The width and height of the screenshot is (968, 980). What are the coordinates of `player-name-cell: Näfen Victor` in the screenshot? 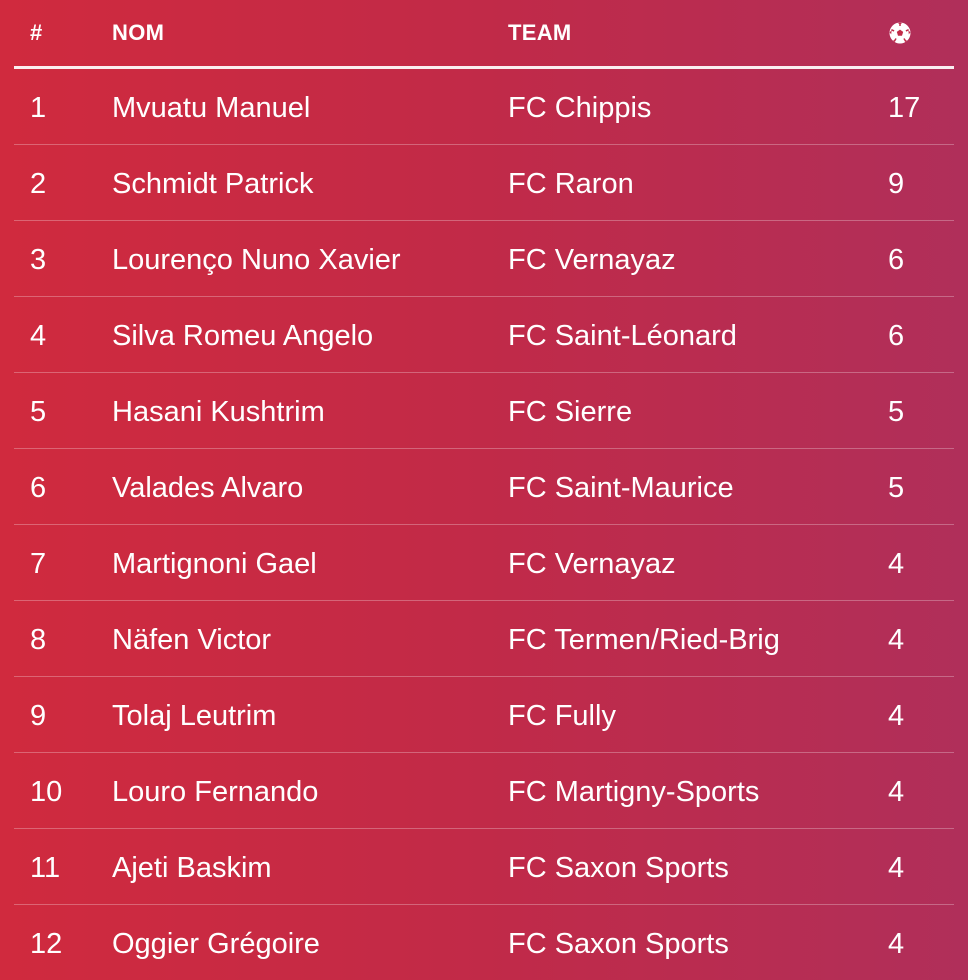 It's located at (192, 640).